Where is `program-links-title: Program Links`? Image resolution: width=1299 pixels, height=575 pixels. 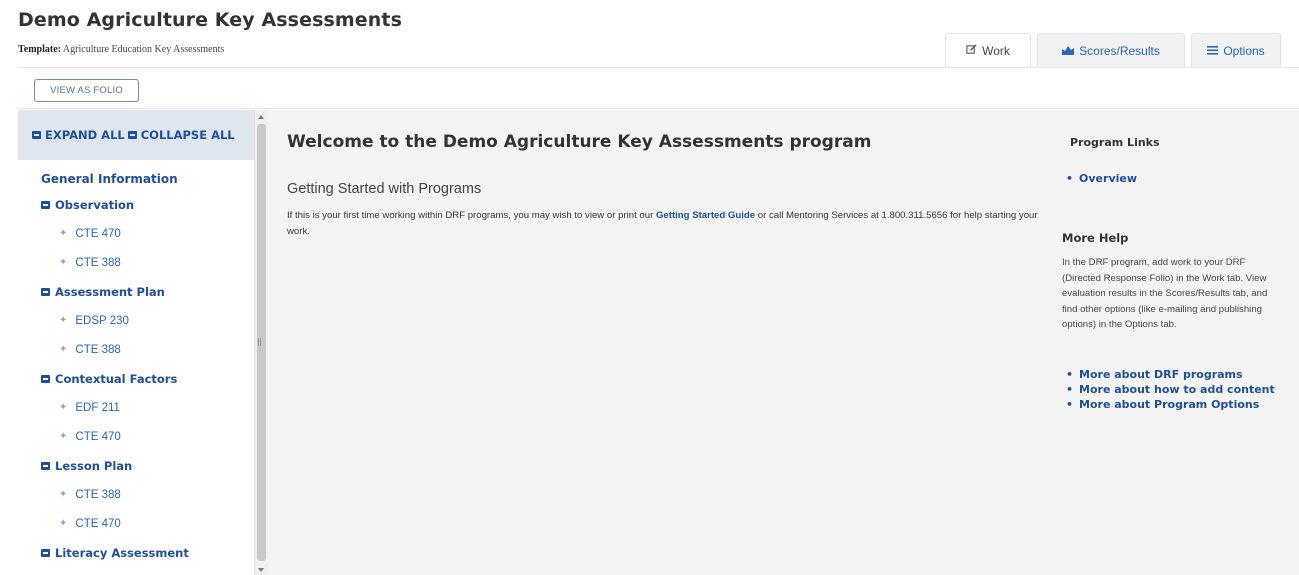
program-links-title: Program Links is located at coordinates (1115, 142).